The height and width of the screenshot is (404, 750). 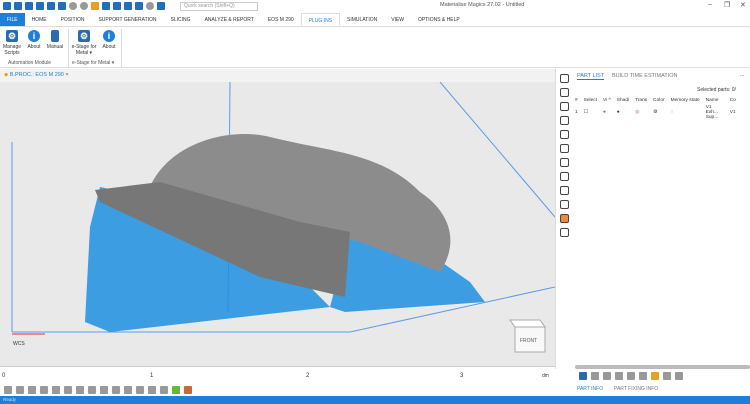 I want to click on undo-icon, so click(x=139, y=6).